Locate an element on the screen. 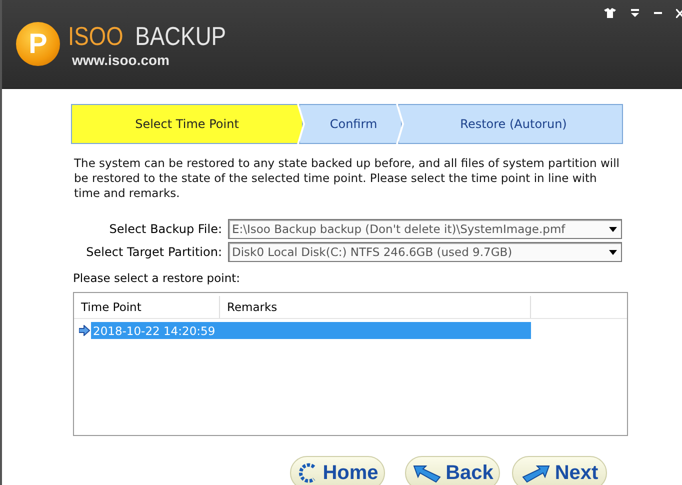 Image resolution: width=682 pixels, height=485 pixels. arrow-icon is located at coordinates (84, 330).